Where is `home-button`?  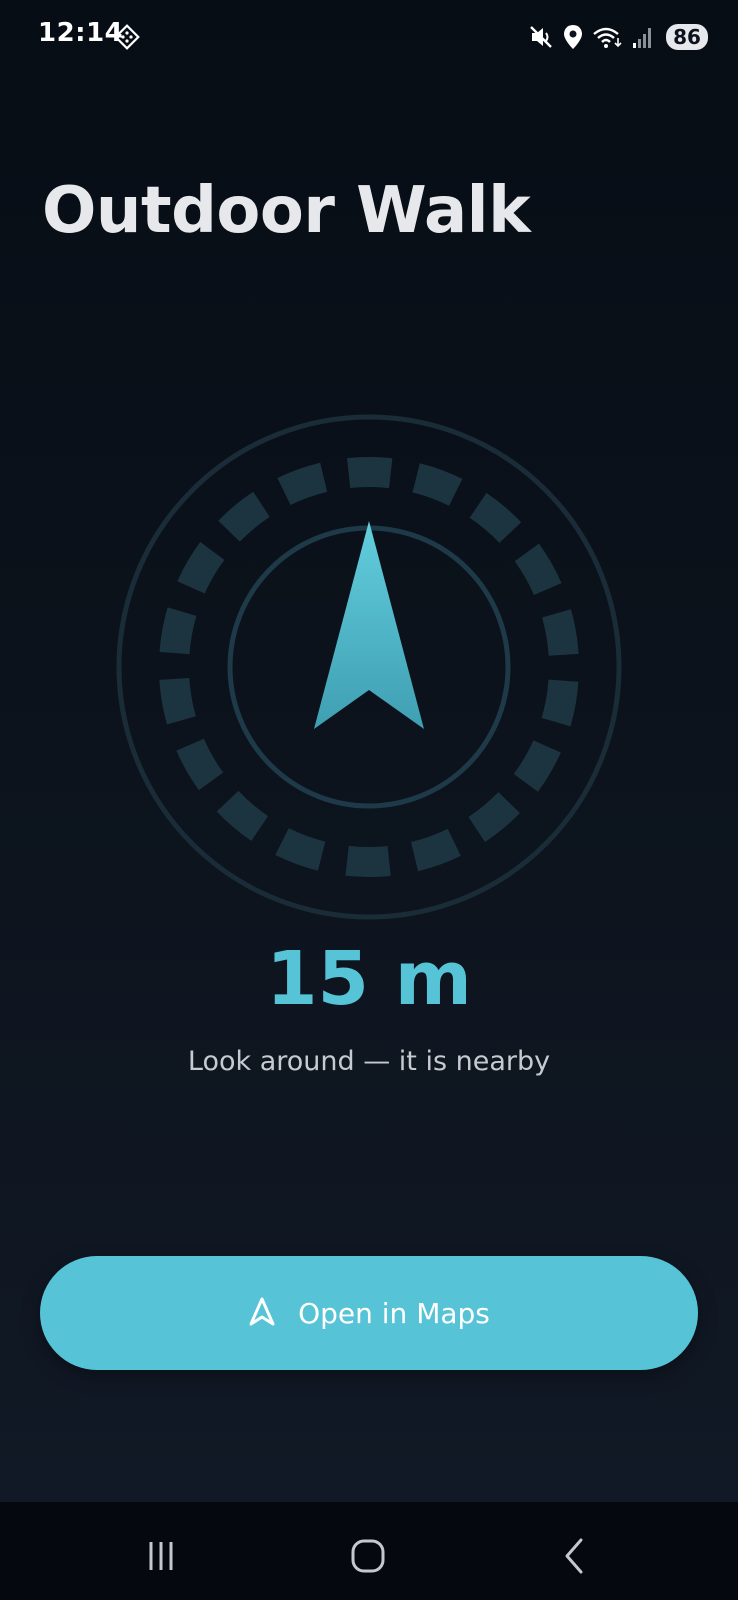
home-button is located at coordinates (368, 1556).